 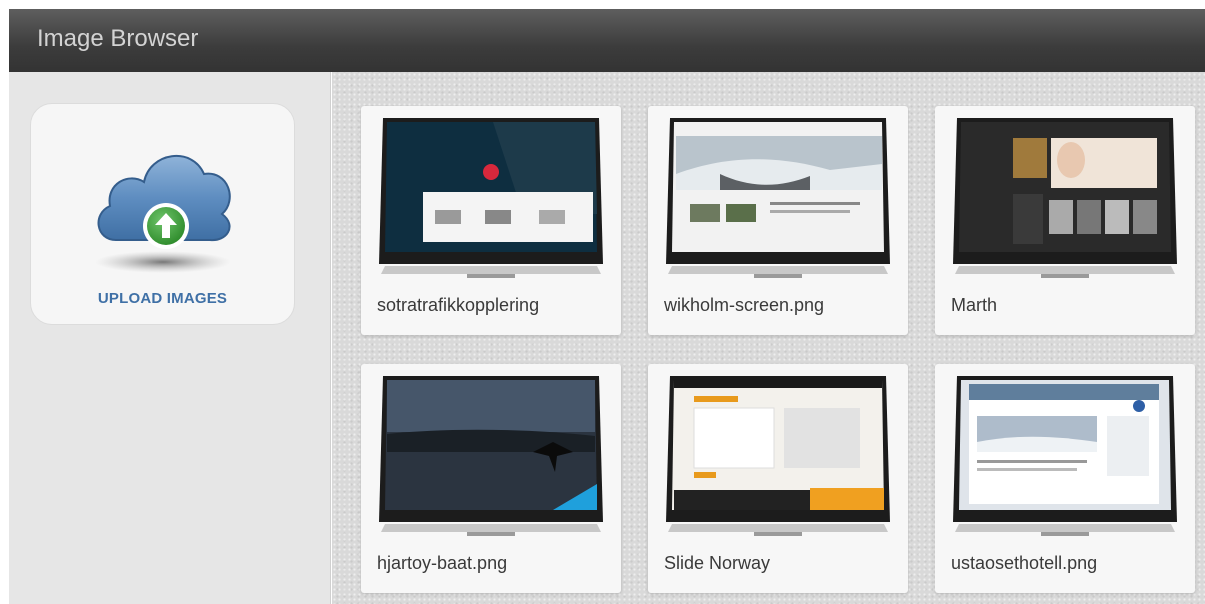 What do you see at coordinates (717, 563) in the screenshot?
I see `image-name: Slide Norway` at bounding box center [717, 563].